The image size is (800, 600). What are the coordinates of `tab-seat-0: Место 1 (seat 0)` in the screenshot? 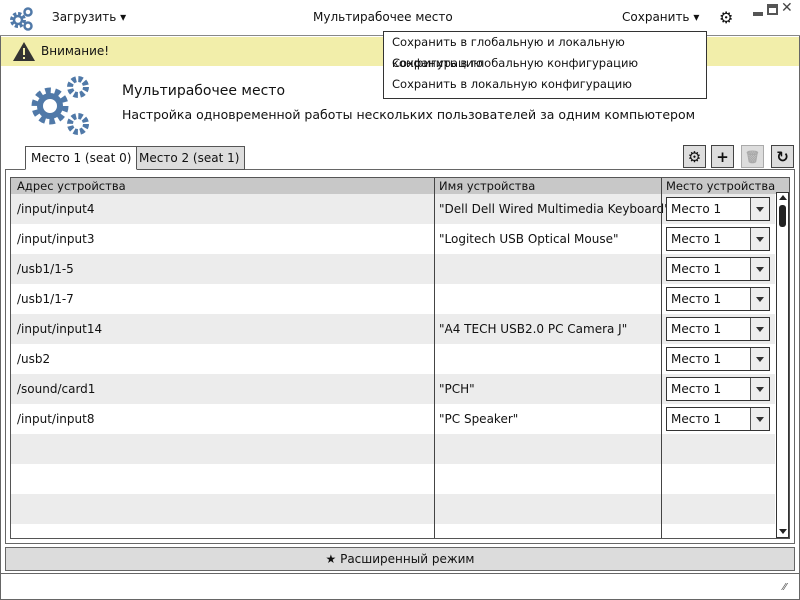 It's located at (81, 158).